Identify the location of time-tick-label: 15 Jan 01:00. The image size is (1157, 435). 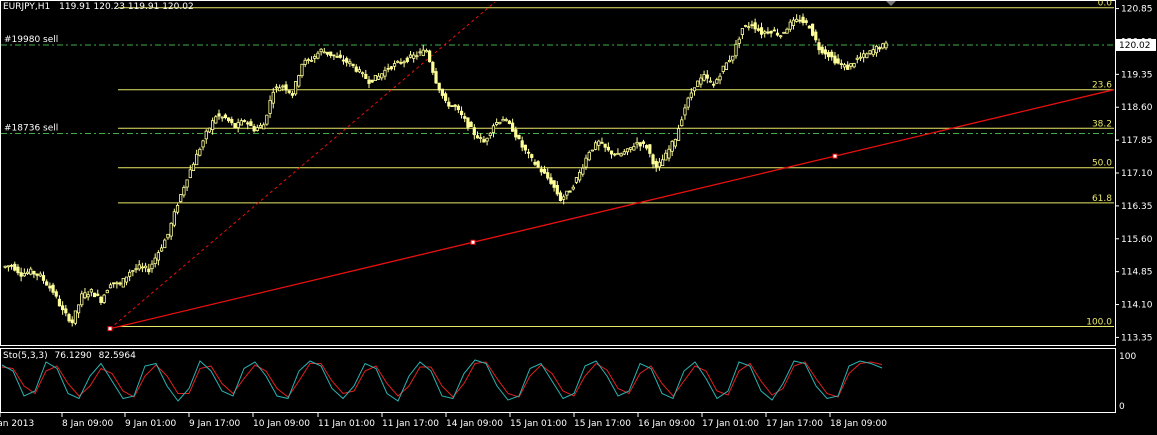
(538, 424).